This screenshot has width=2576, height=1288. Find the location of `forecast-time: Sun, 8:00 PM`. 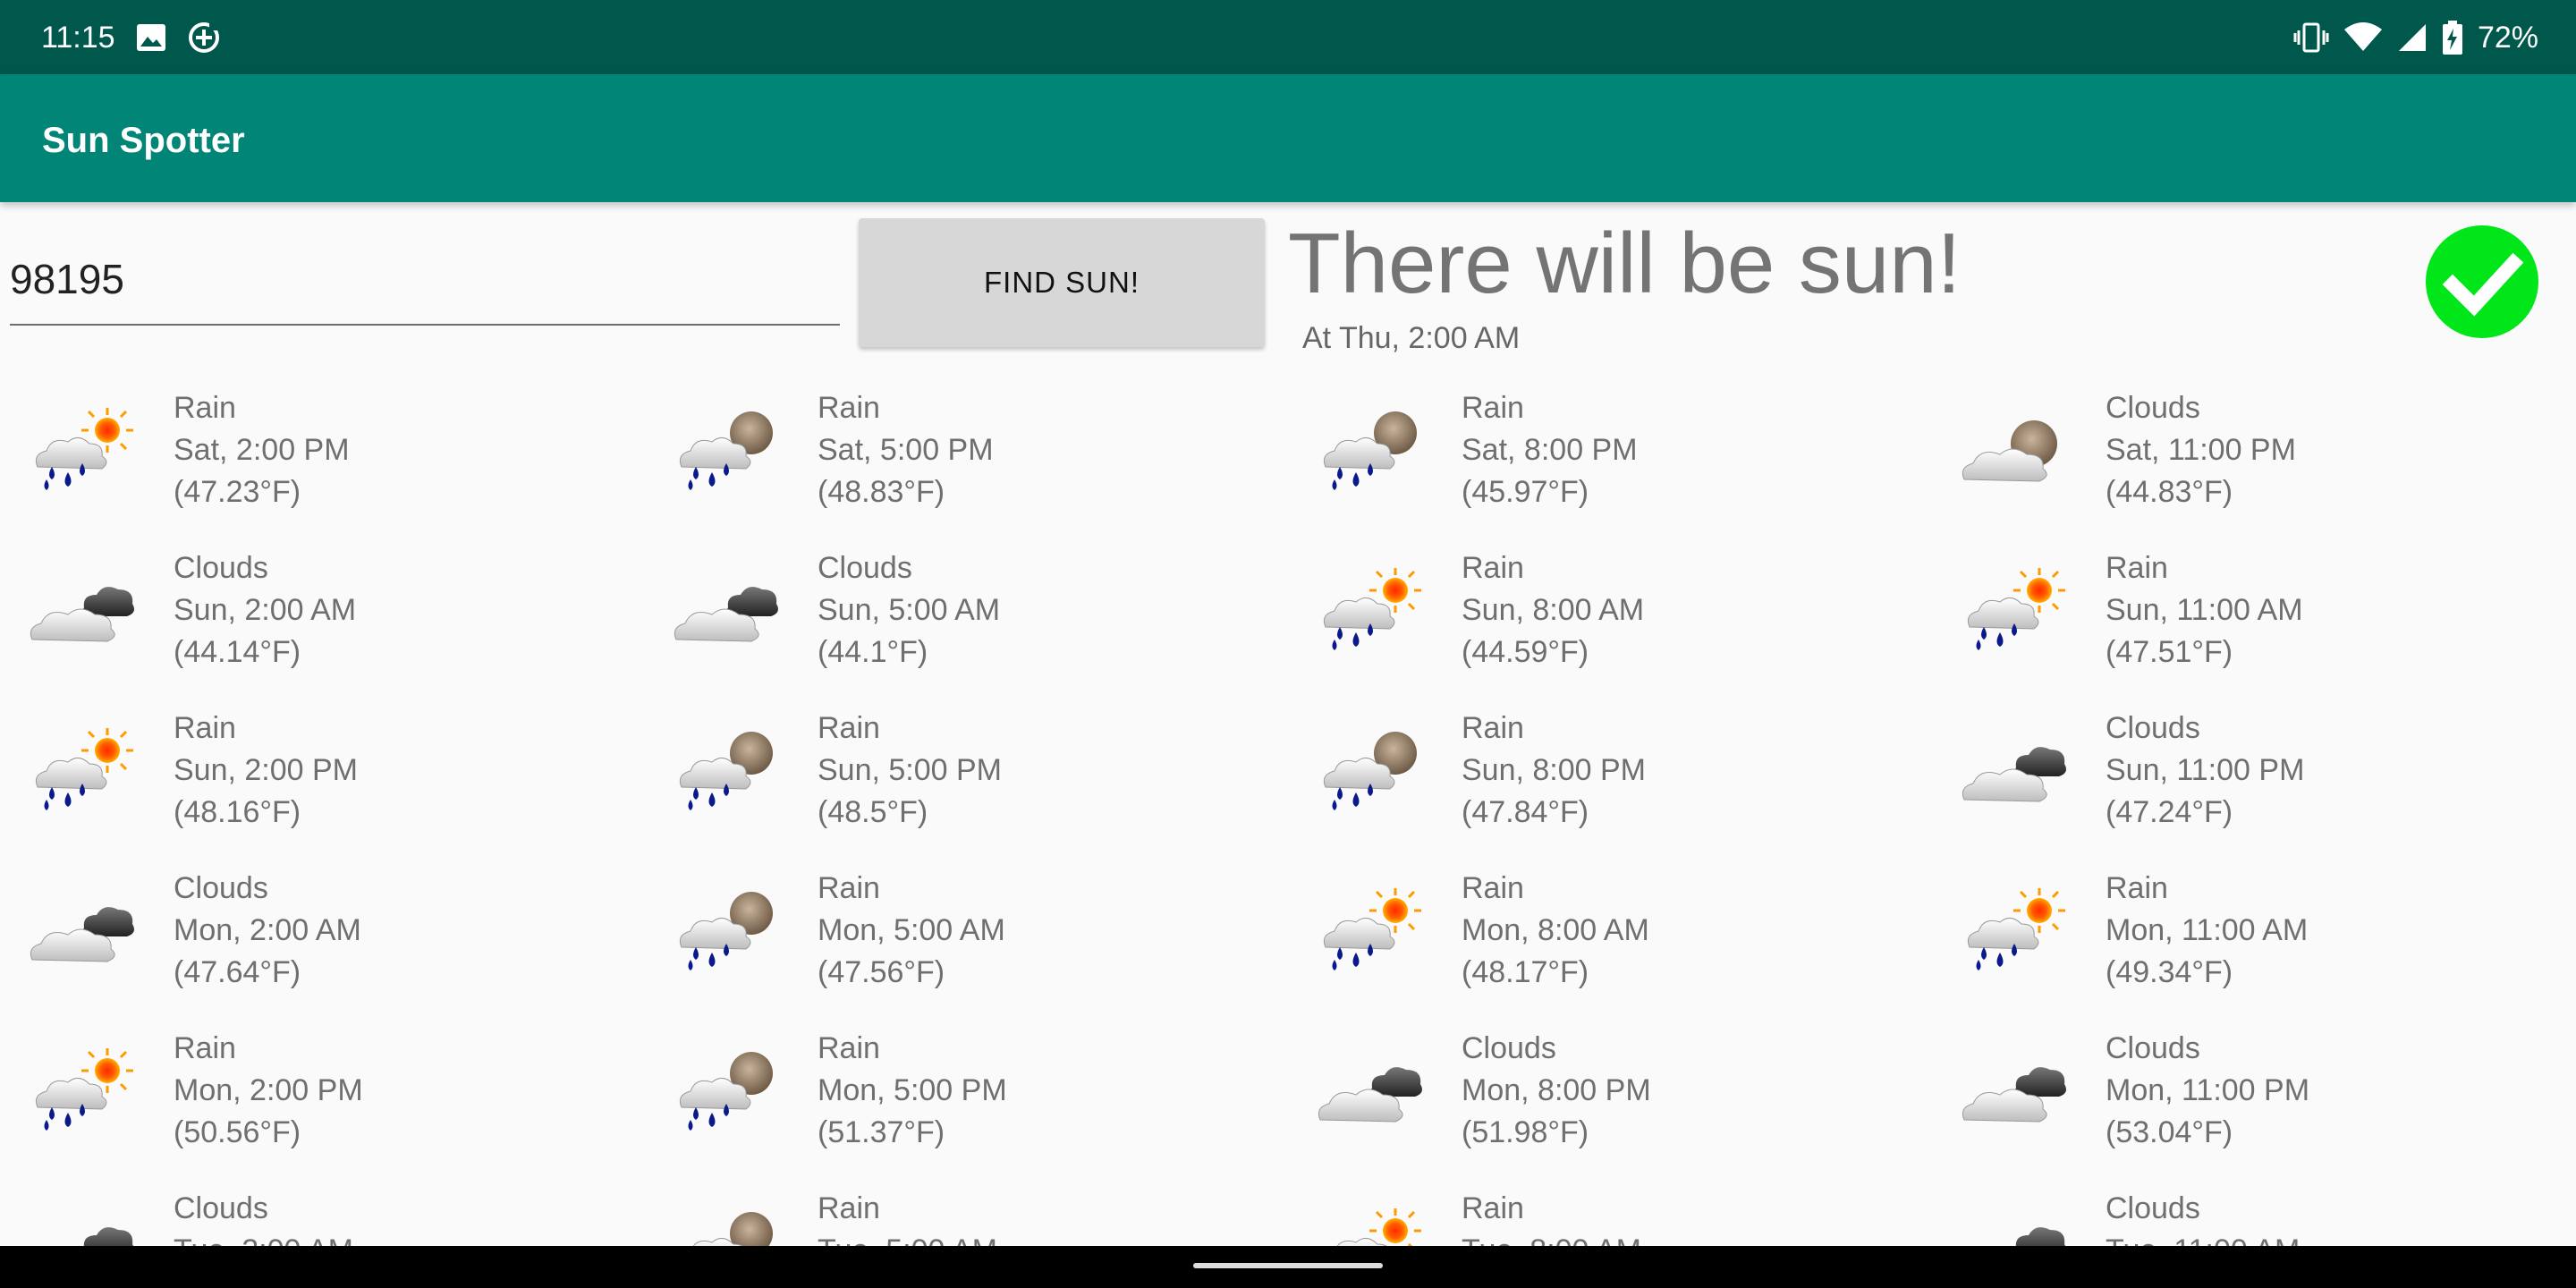

forecast-time: Sun, 8:00 PM is located at coordinates (1554, 770).